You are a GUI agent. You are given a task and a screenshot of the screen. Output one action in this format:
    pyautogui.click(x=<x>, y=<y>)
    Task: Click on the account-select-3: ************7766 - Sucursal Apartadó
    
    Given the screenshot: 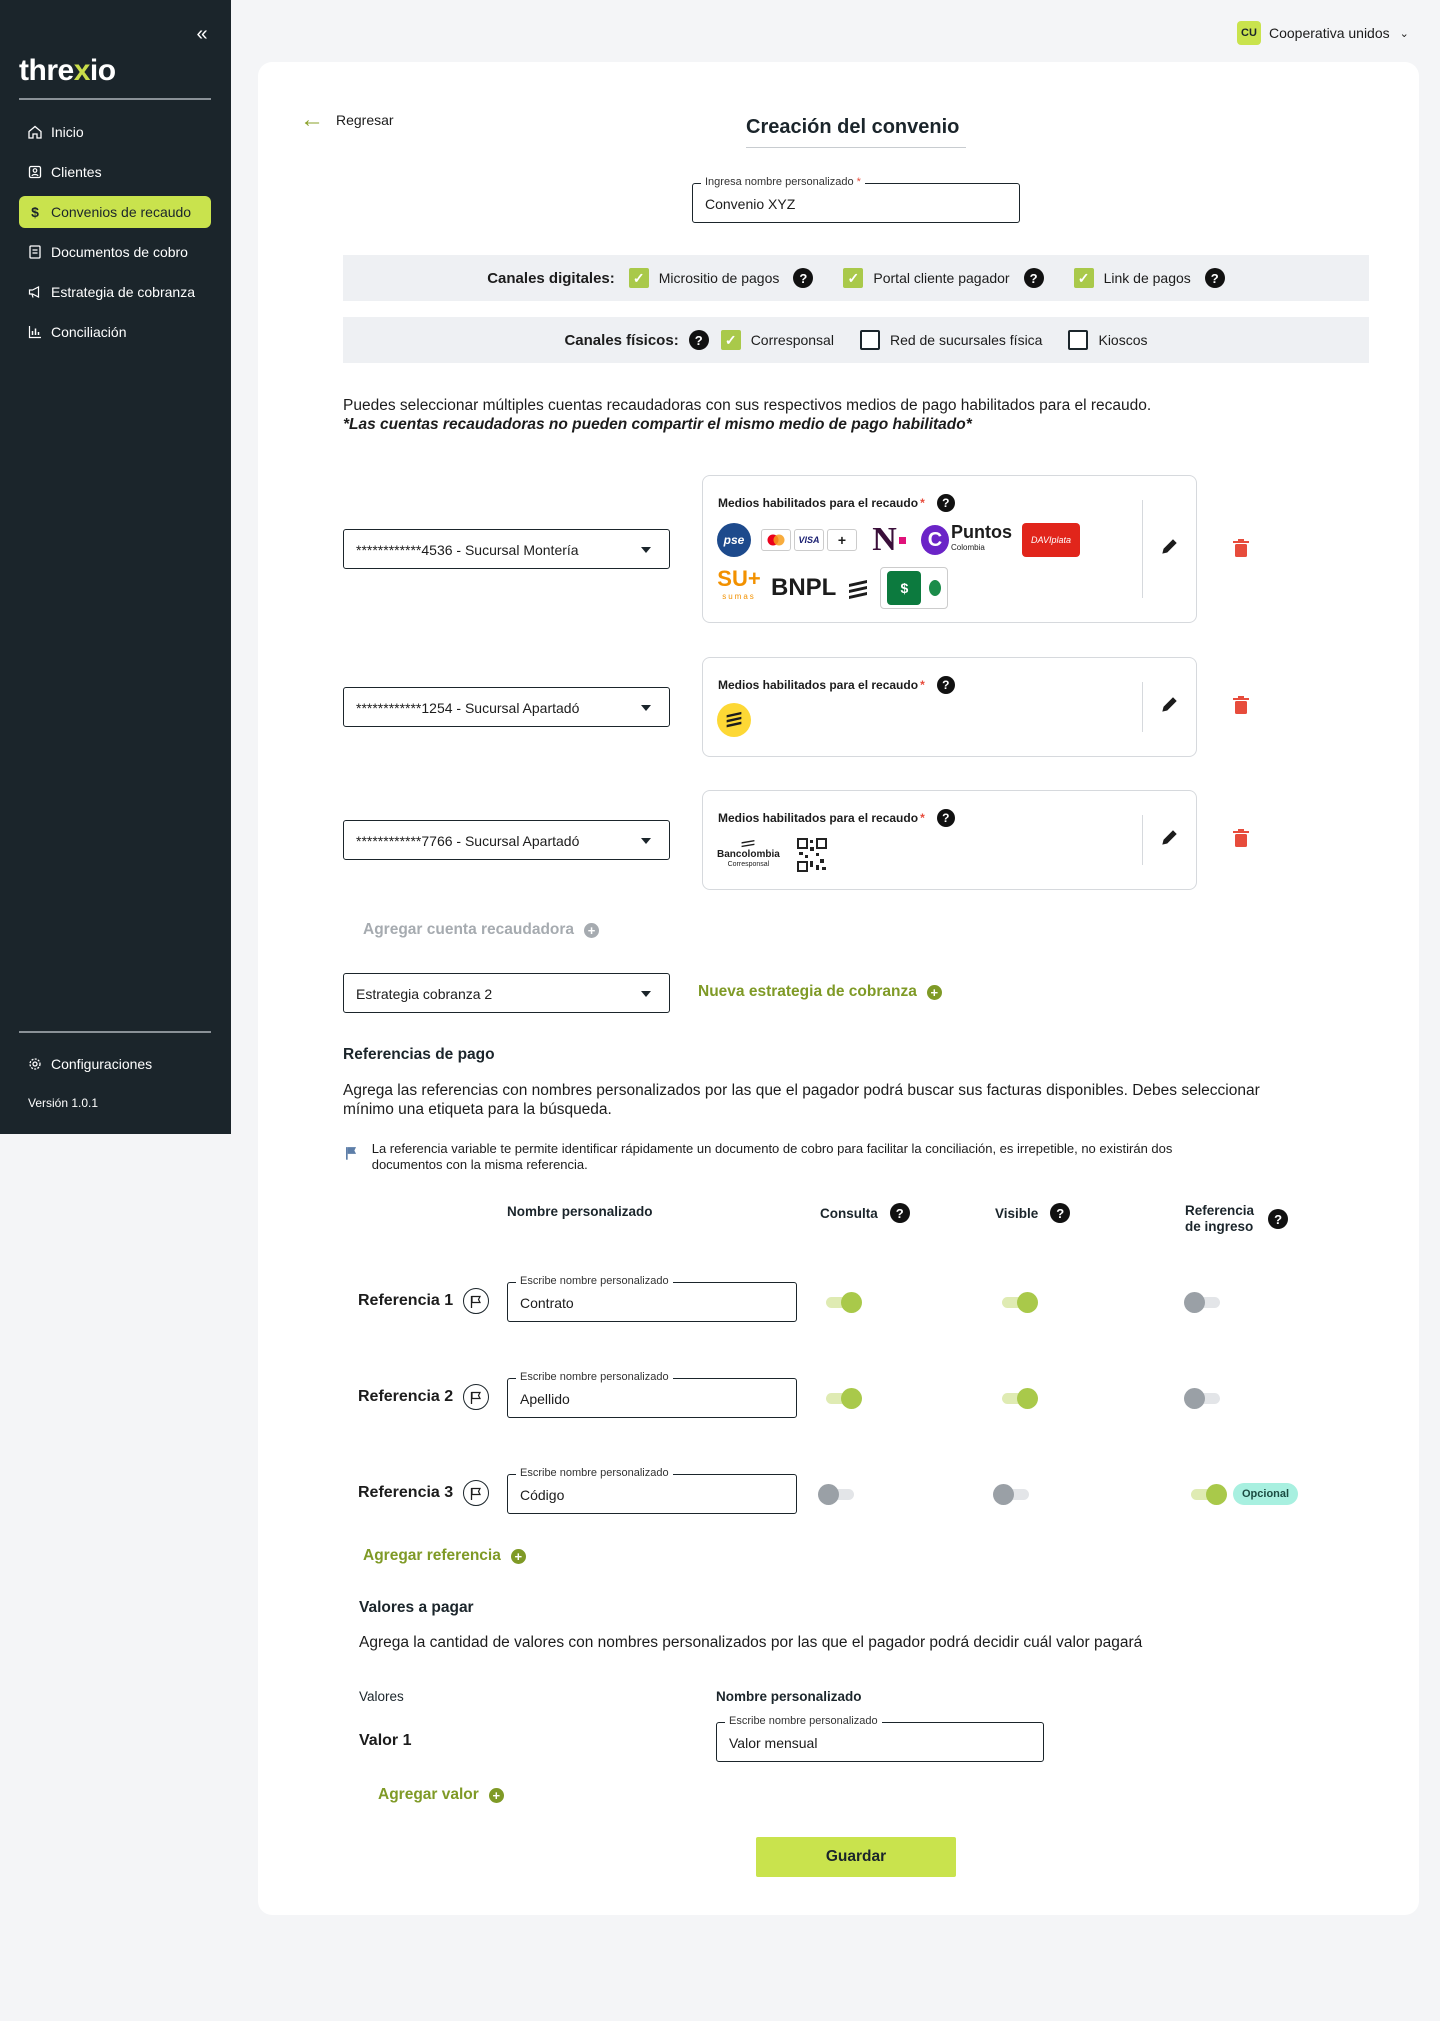 What is the action you would take?
    pyautogui.click(x=506, y=840)
    